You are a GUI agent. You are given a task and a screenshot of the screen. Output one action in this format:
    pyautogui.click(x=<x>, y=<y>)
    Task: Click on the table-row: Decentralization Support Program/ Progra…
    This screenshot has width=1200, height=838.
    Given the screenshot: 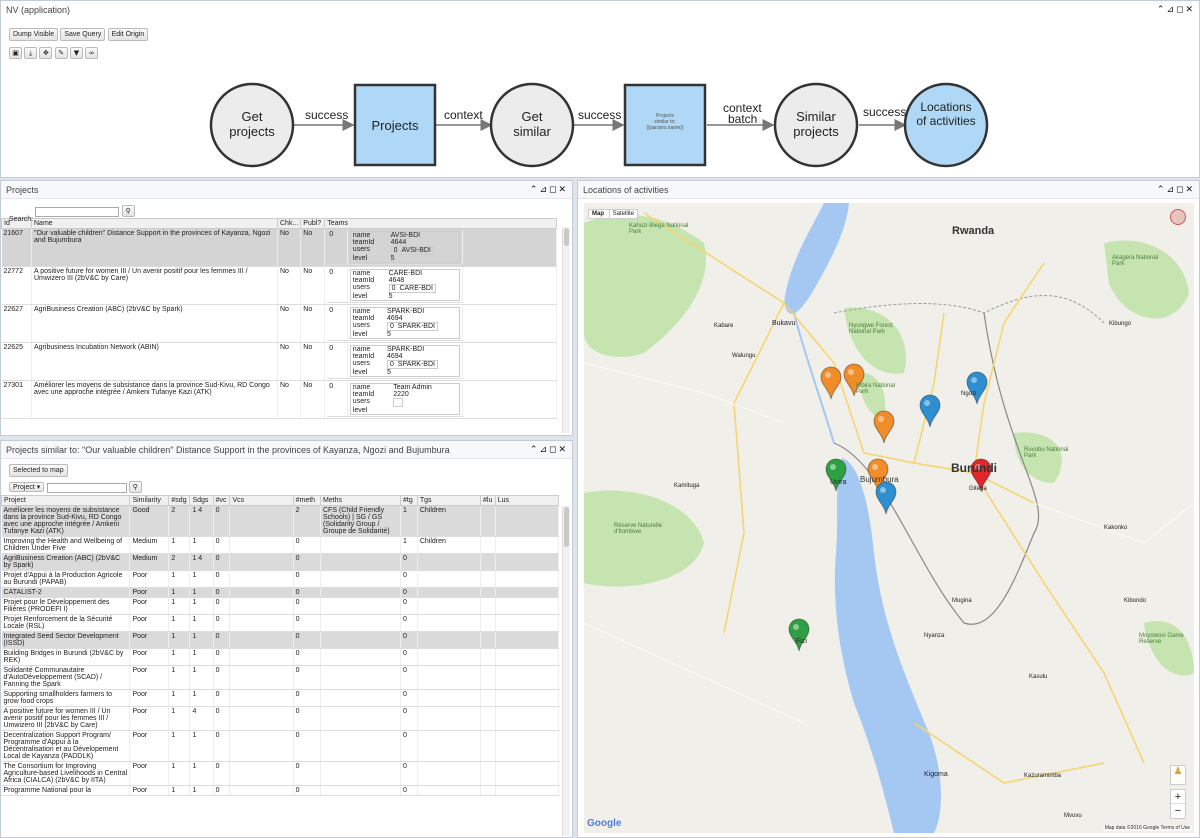 What is the action you would take?
    pyautogui.click(x=280, y=746)
    